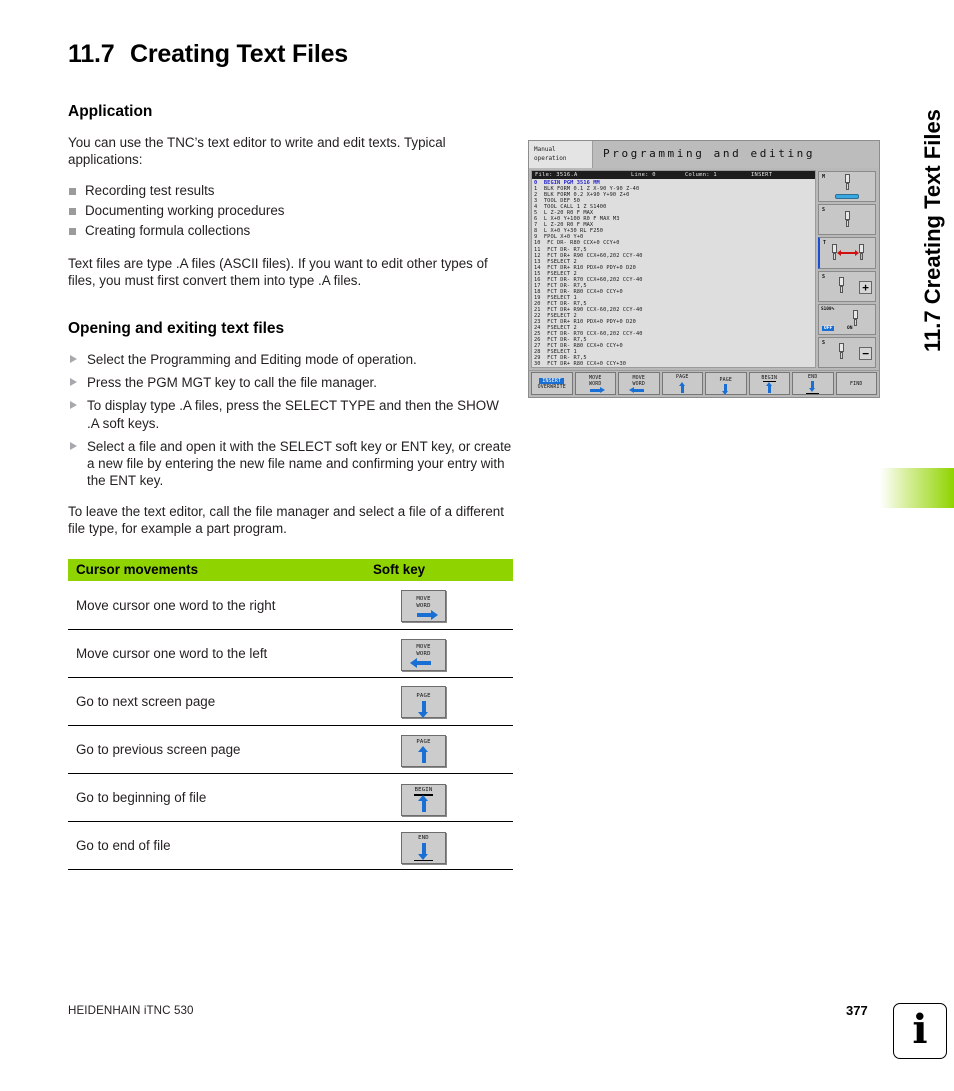 The image size is (954, 1091). Describe the element at coordinates (920, 1031) in the screenshot. I see `info-icon: i` at that location.